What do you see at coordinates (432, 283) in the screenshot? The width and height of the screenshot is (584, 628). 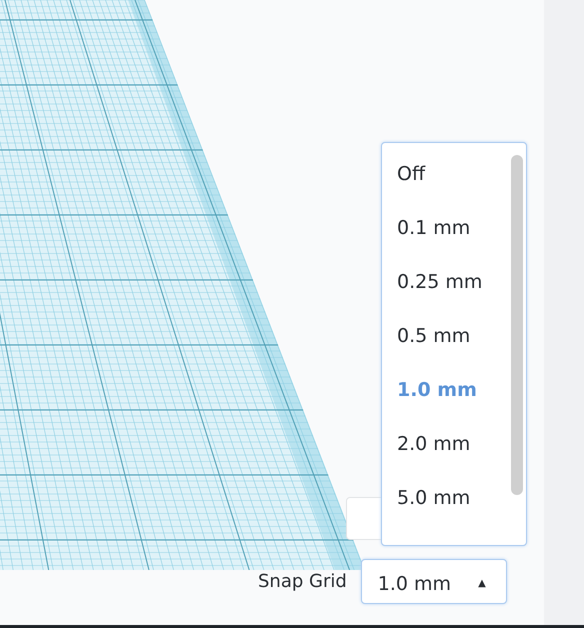 I see `dropdown-option: 0.25 mm` at bounding box center [432, 283].